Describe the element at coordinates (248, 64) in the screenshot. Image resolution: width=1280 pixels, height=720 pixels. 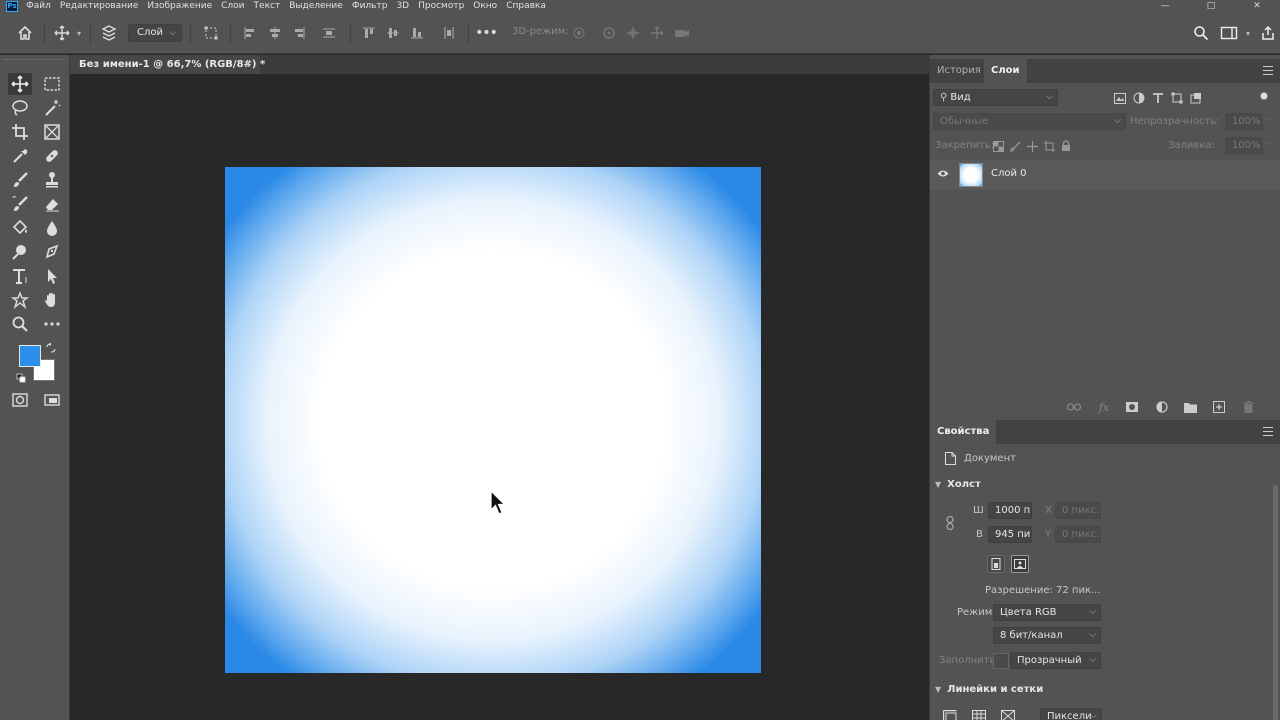
I see `close-document-icon: ×` at that location.